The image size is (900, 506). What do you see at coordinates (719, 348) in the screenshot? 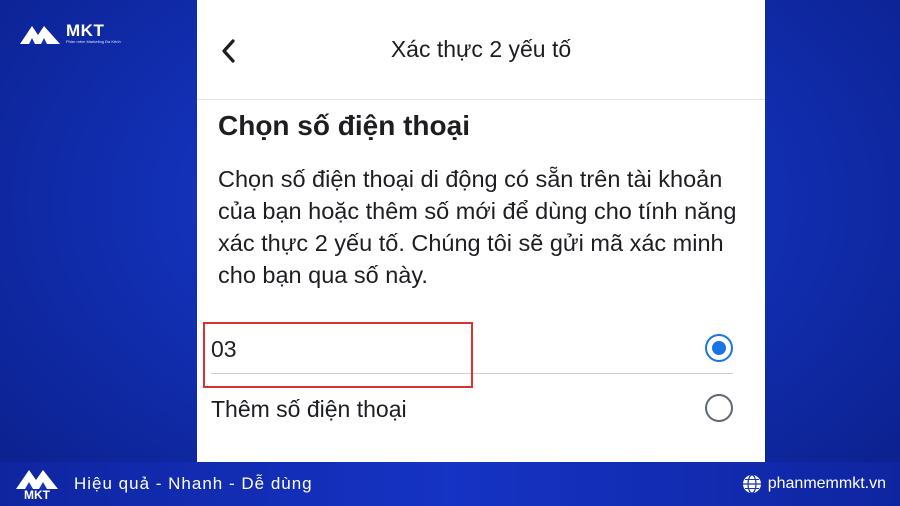
I see `radio-selected-icon` at bounding box center [719, 348].